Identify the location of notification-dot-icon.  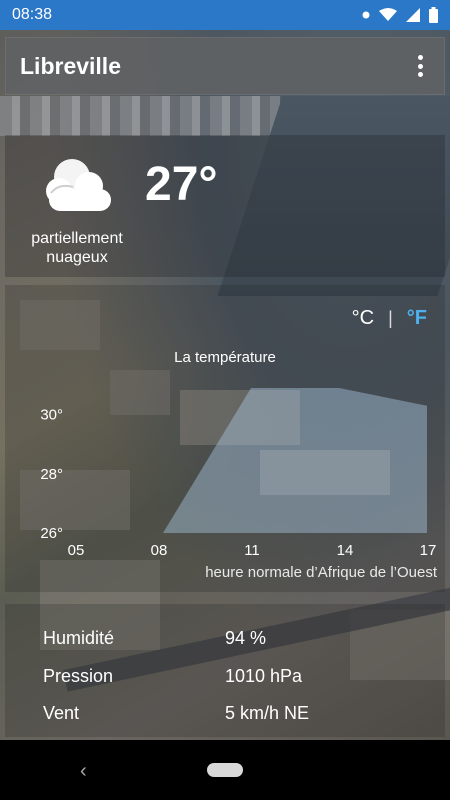
(366, 15).